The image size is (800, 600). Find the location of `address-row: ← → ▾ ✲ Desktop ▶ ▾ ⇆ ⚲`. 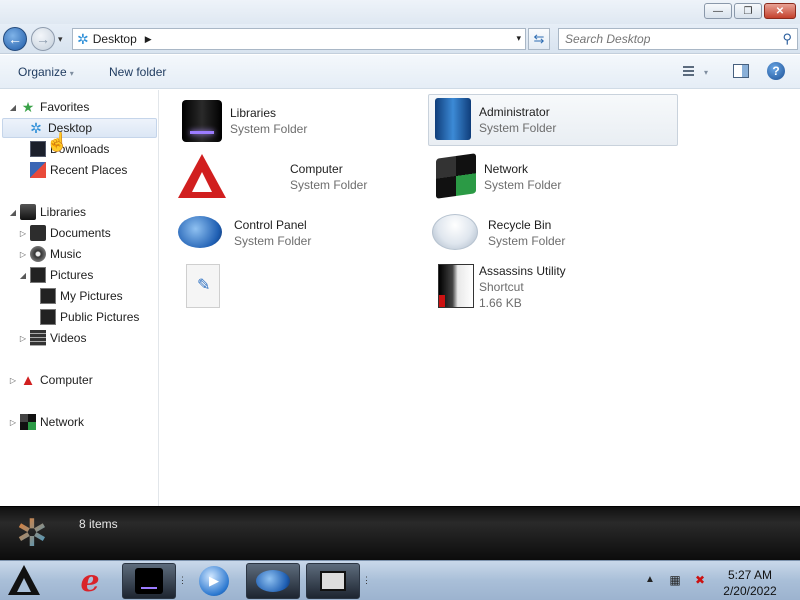

address-row: ← → ▾ ✲ Desktop ▶ ▾ ⇆ ⚲ is located at coordinates (400, 39).